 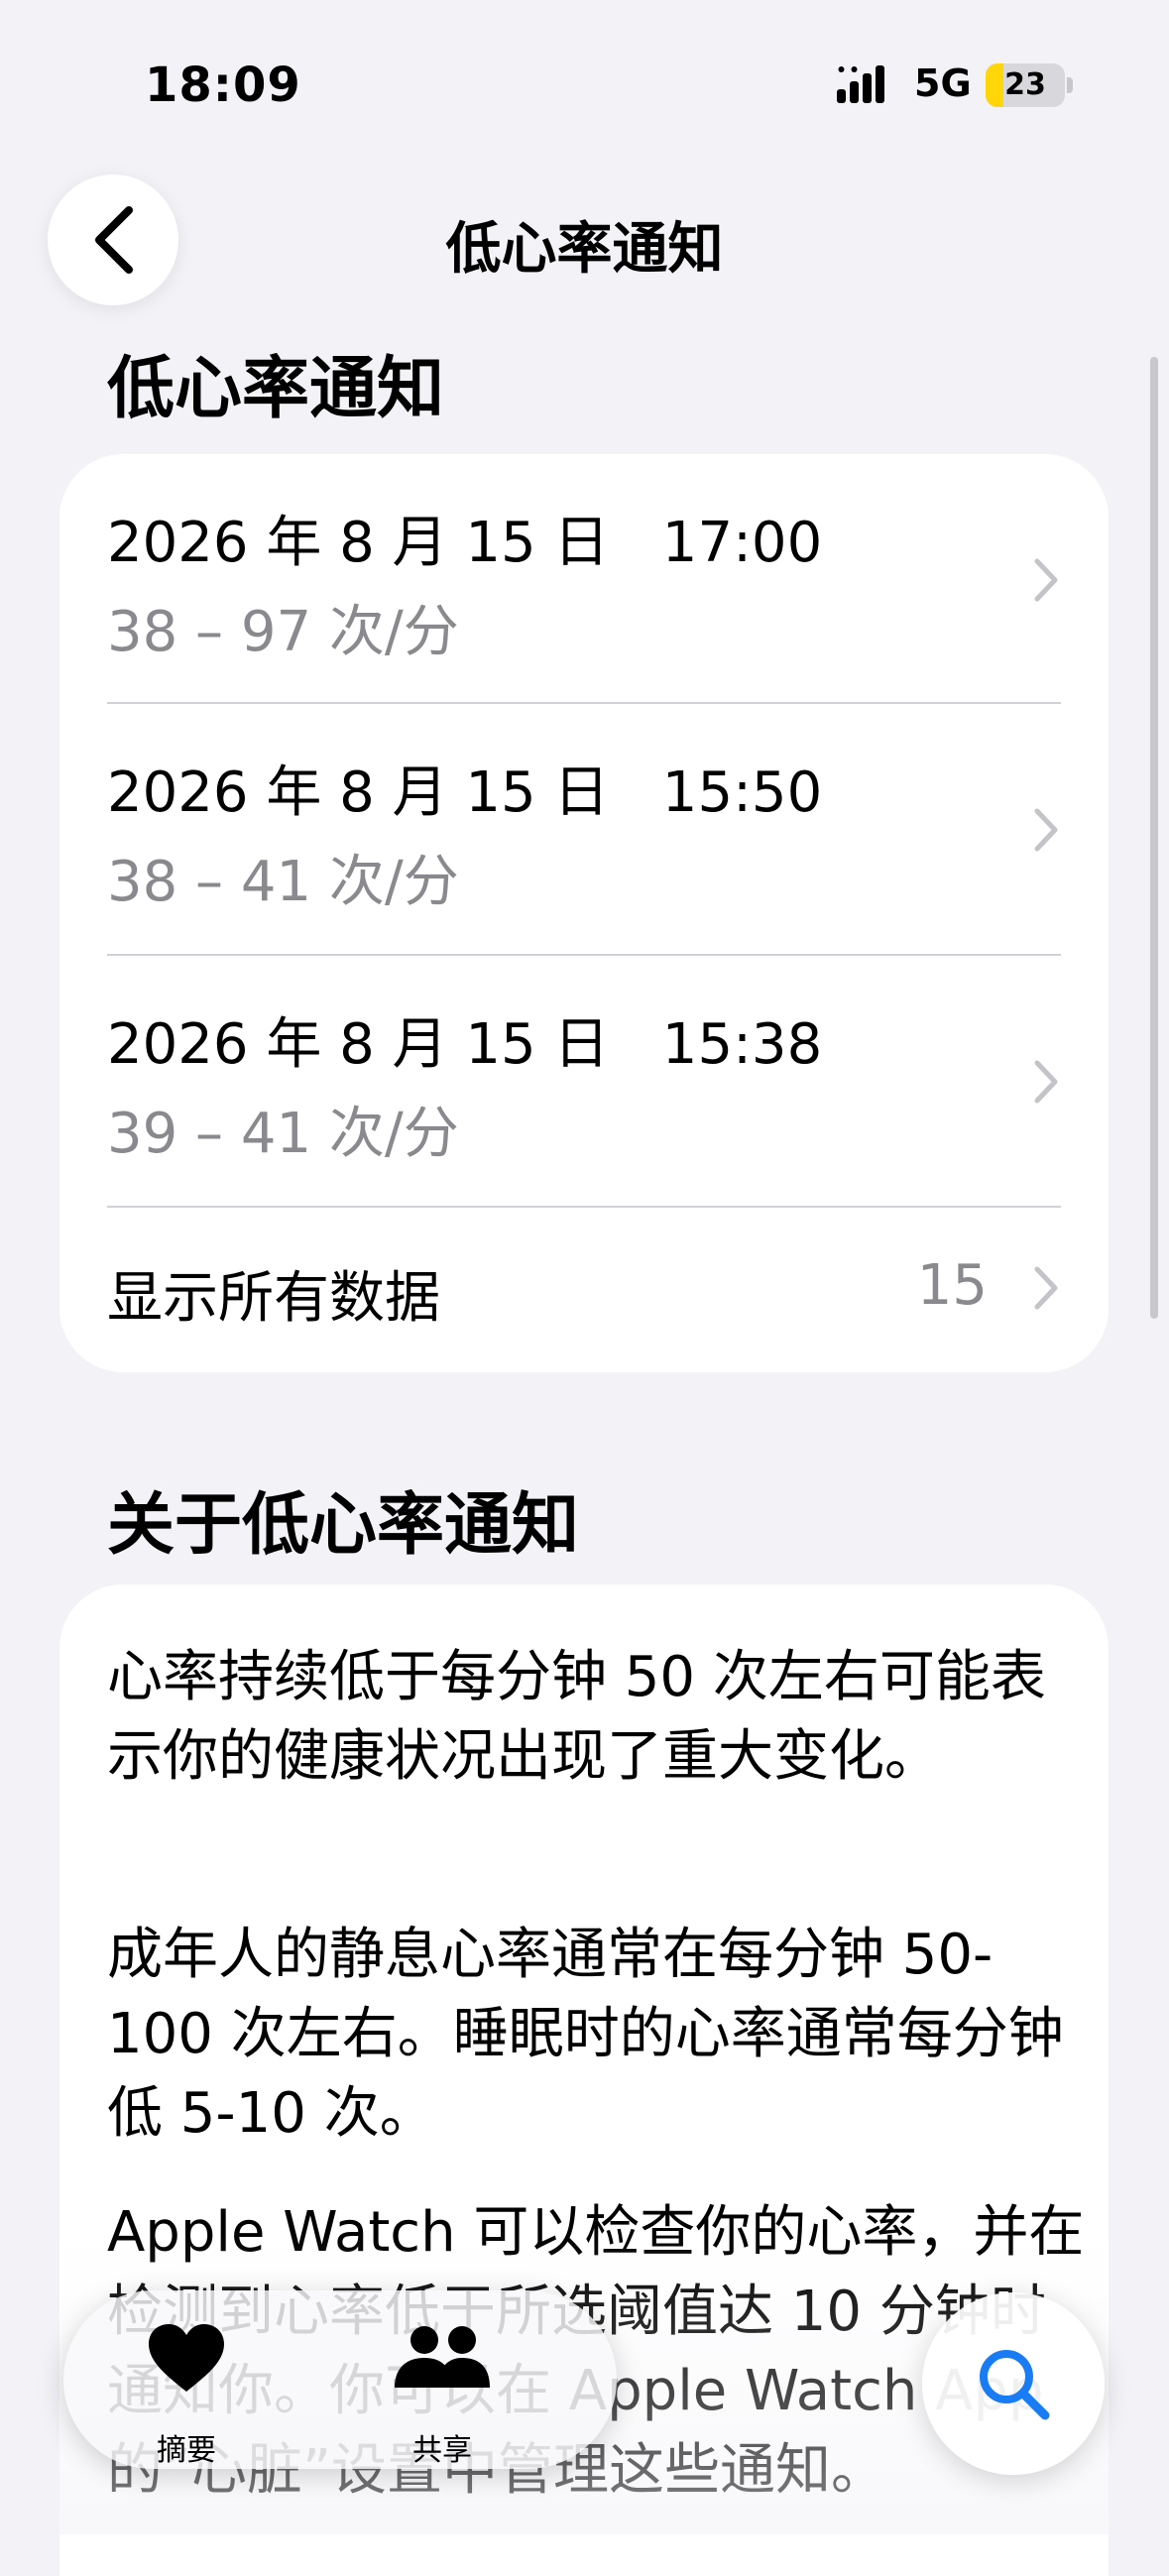 What do you see at coordinates (576, 1717) in the screenshot?
I see `about-paragraph: 心率持续低于每分钟 50 次左右可能表示你的健康状况出现了重大变化。` at bounding box center [576, 1717].